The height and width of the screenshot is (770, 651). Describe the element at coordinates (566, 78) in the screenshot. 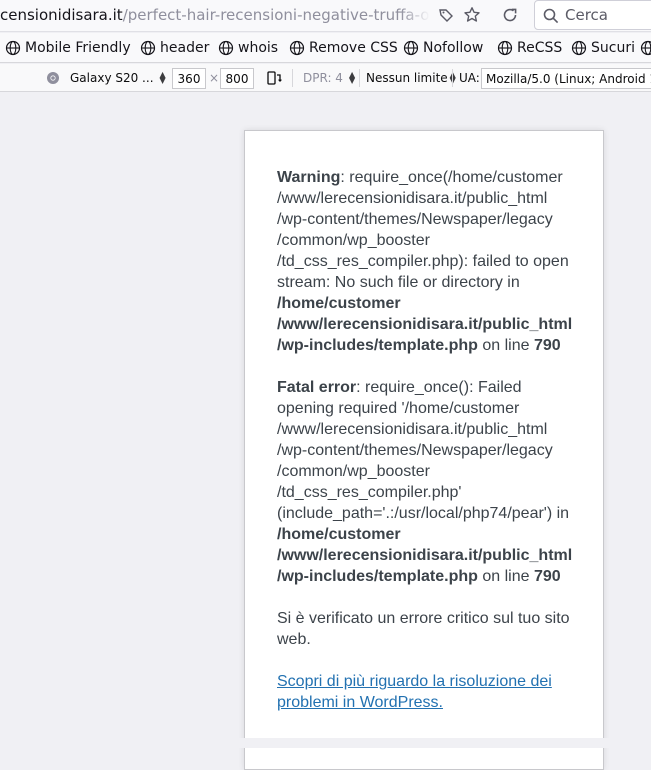

I see `user-agent-input` at that location.